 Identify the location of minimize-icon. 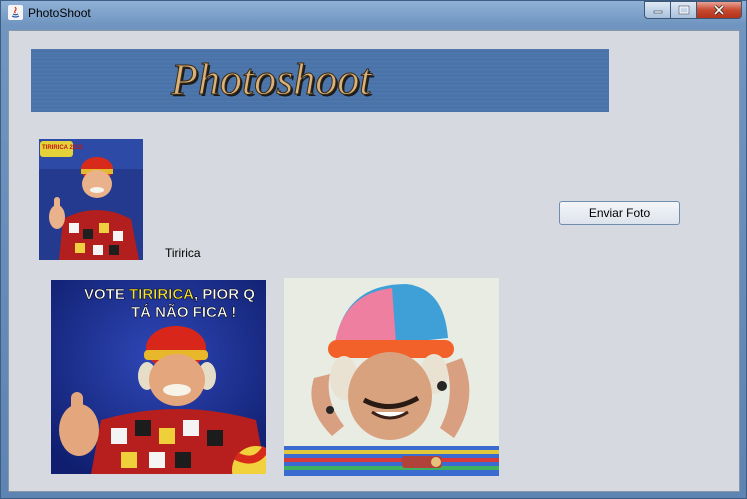
(657, 12).